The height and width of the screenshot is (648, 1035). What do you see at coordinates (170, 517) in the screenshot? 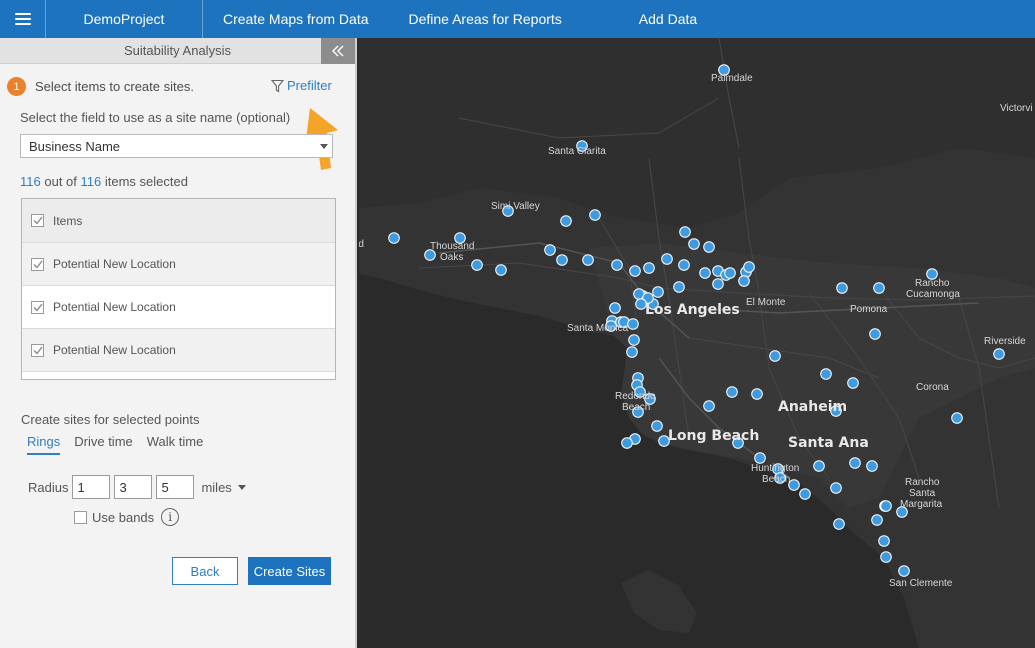
I see `info-icon: i` at bounding box center [170, 517].